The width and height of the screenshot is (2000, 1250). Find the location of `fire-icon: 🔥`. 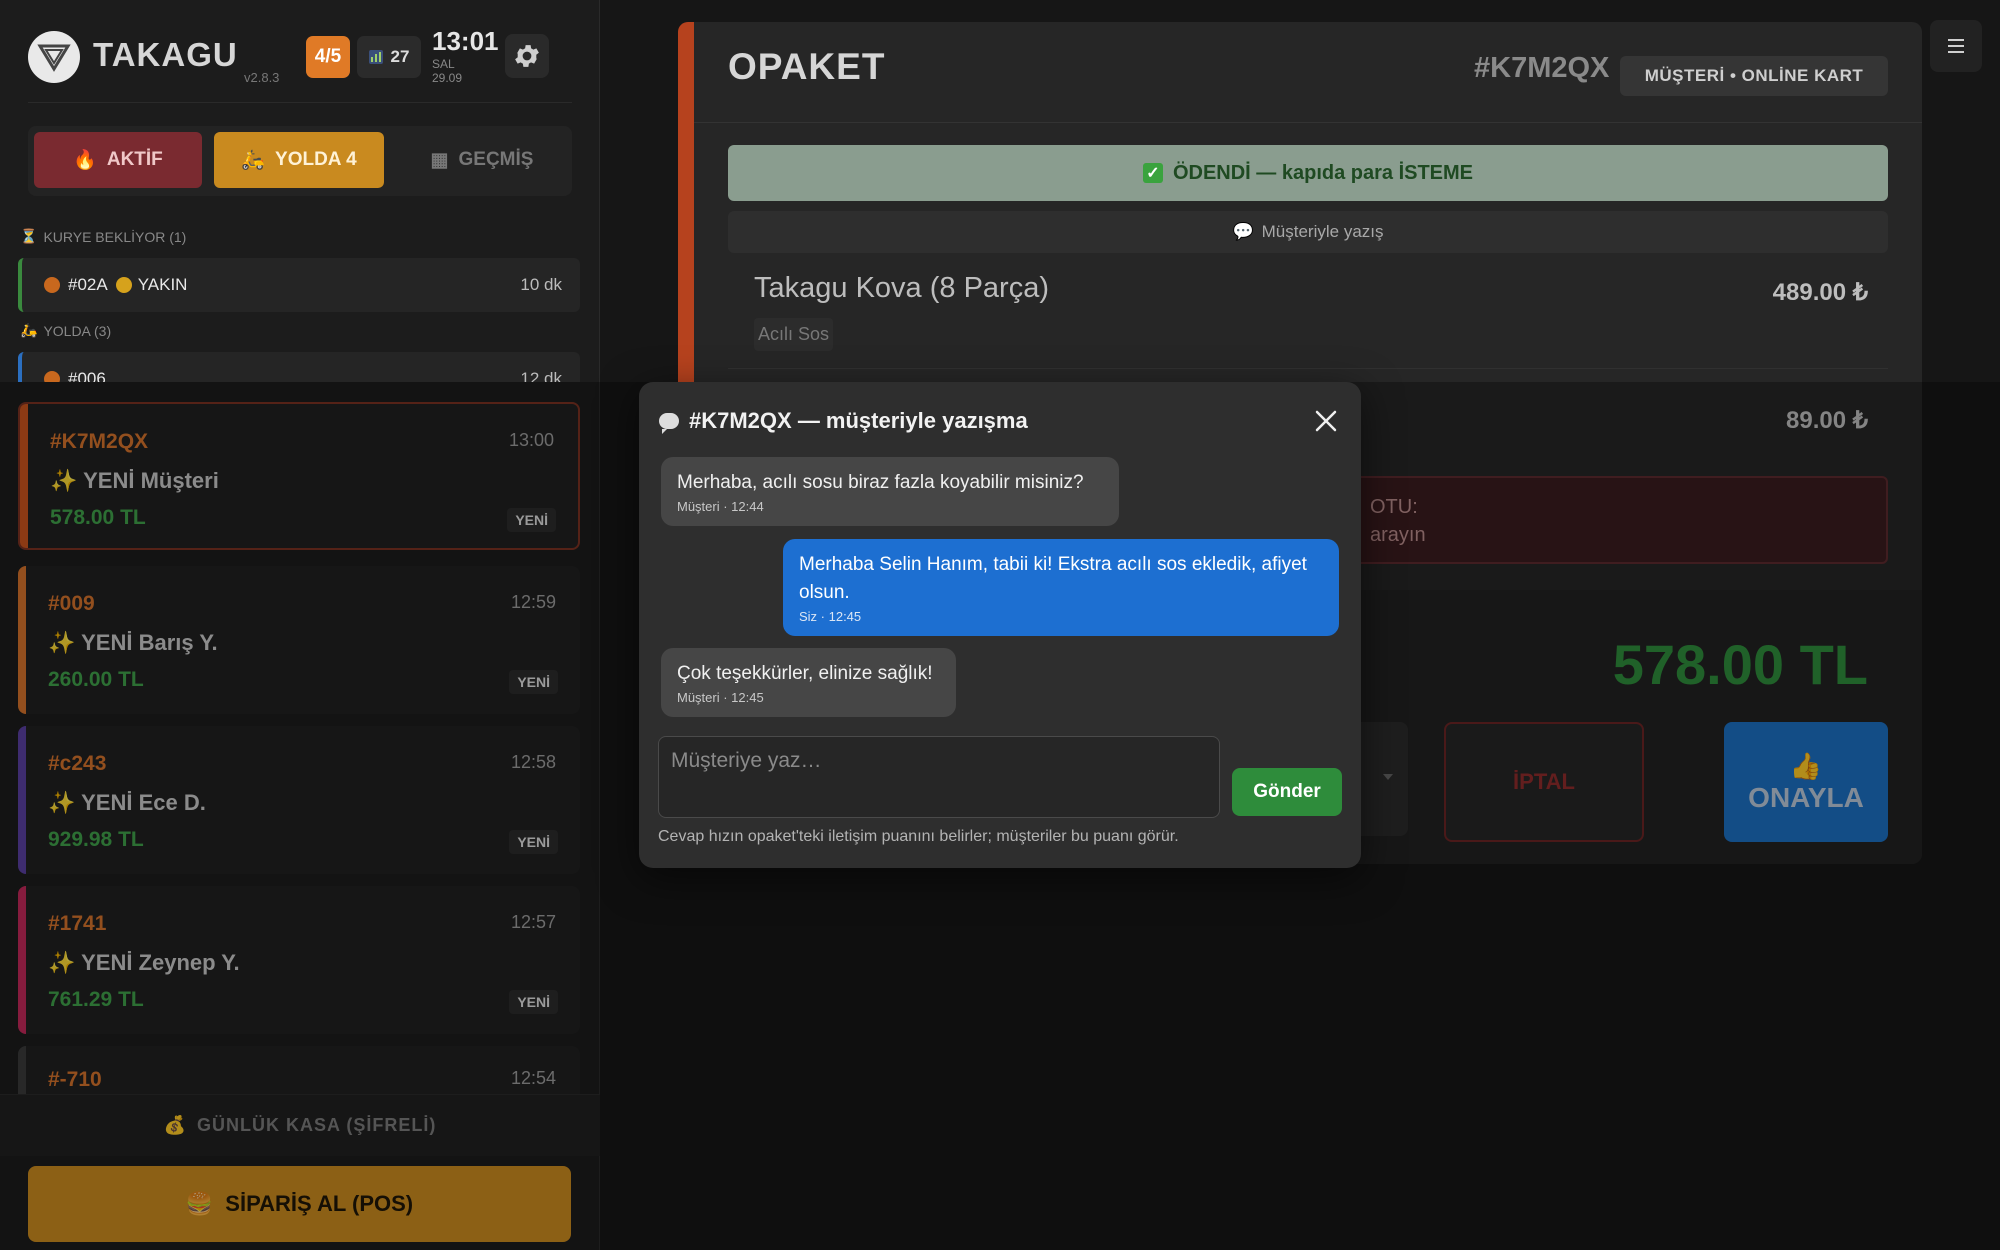

fire-icon: 🔥 is located at coordinates (85, 160).